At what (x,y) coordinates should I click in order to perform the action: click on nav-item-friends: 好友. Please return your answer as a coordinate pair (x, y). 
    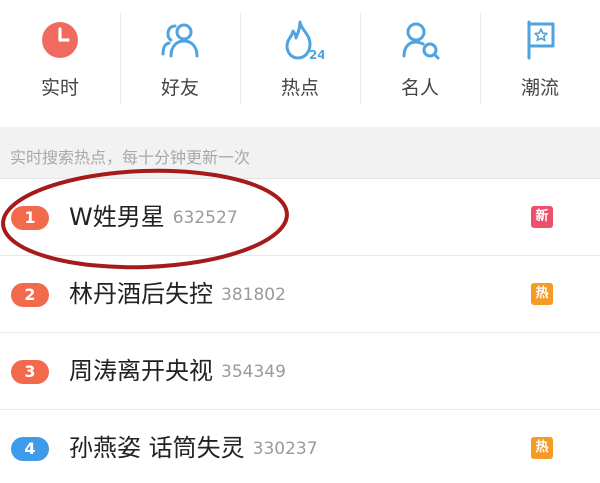
    Looking at the image, I should click on (180, 63).